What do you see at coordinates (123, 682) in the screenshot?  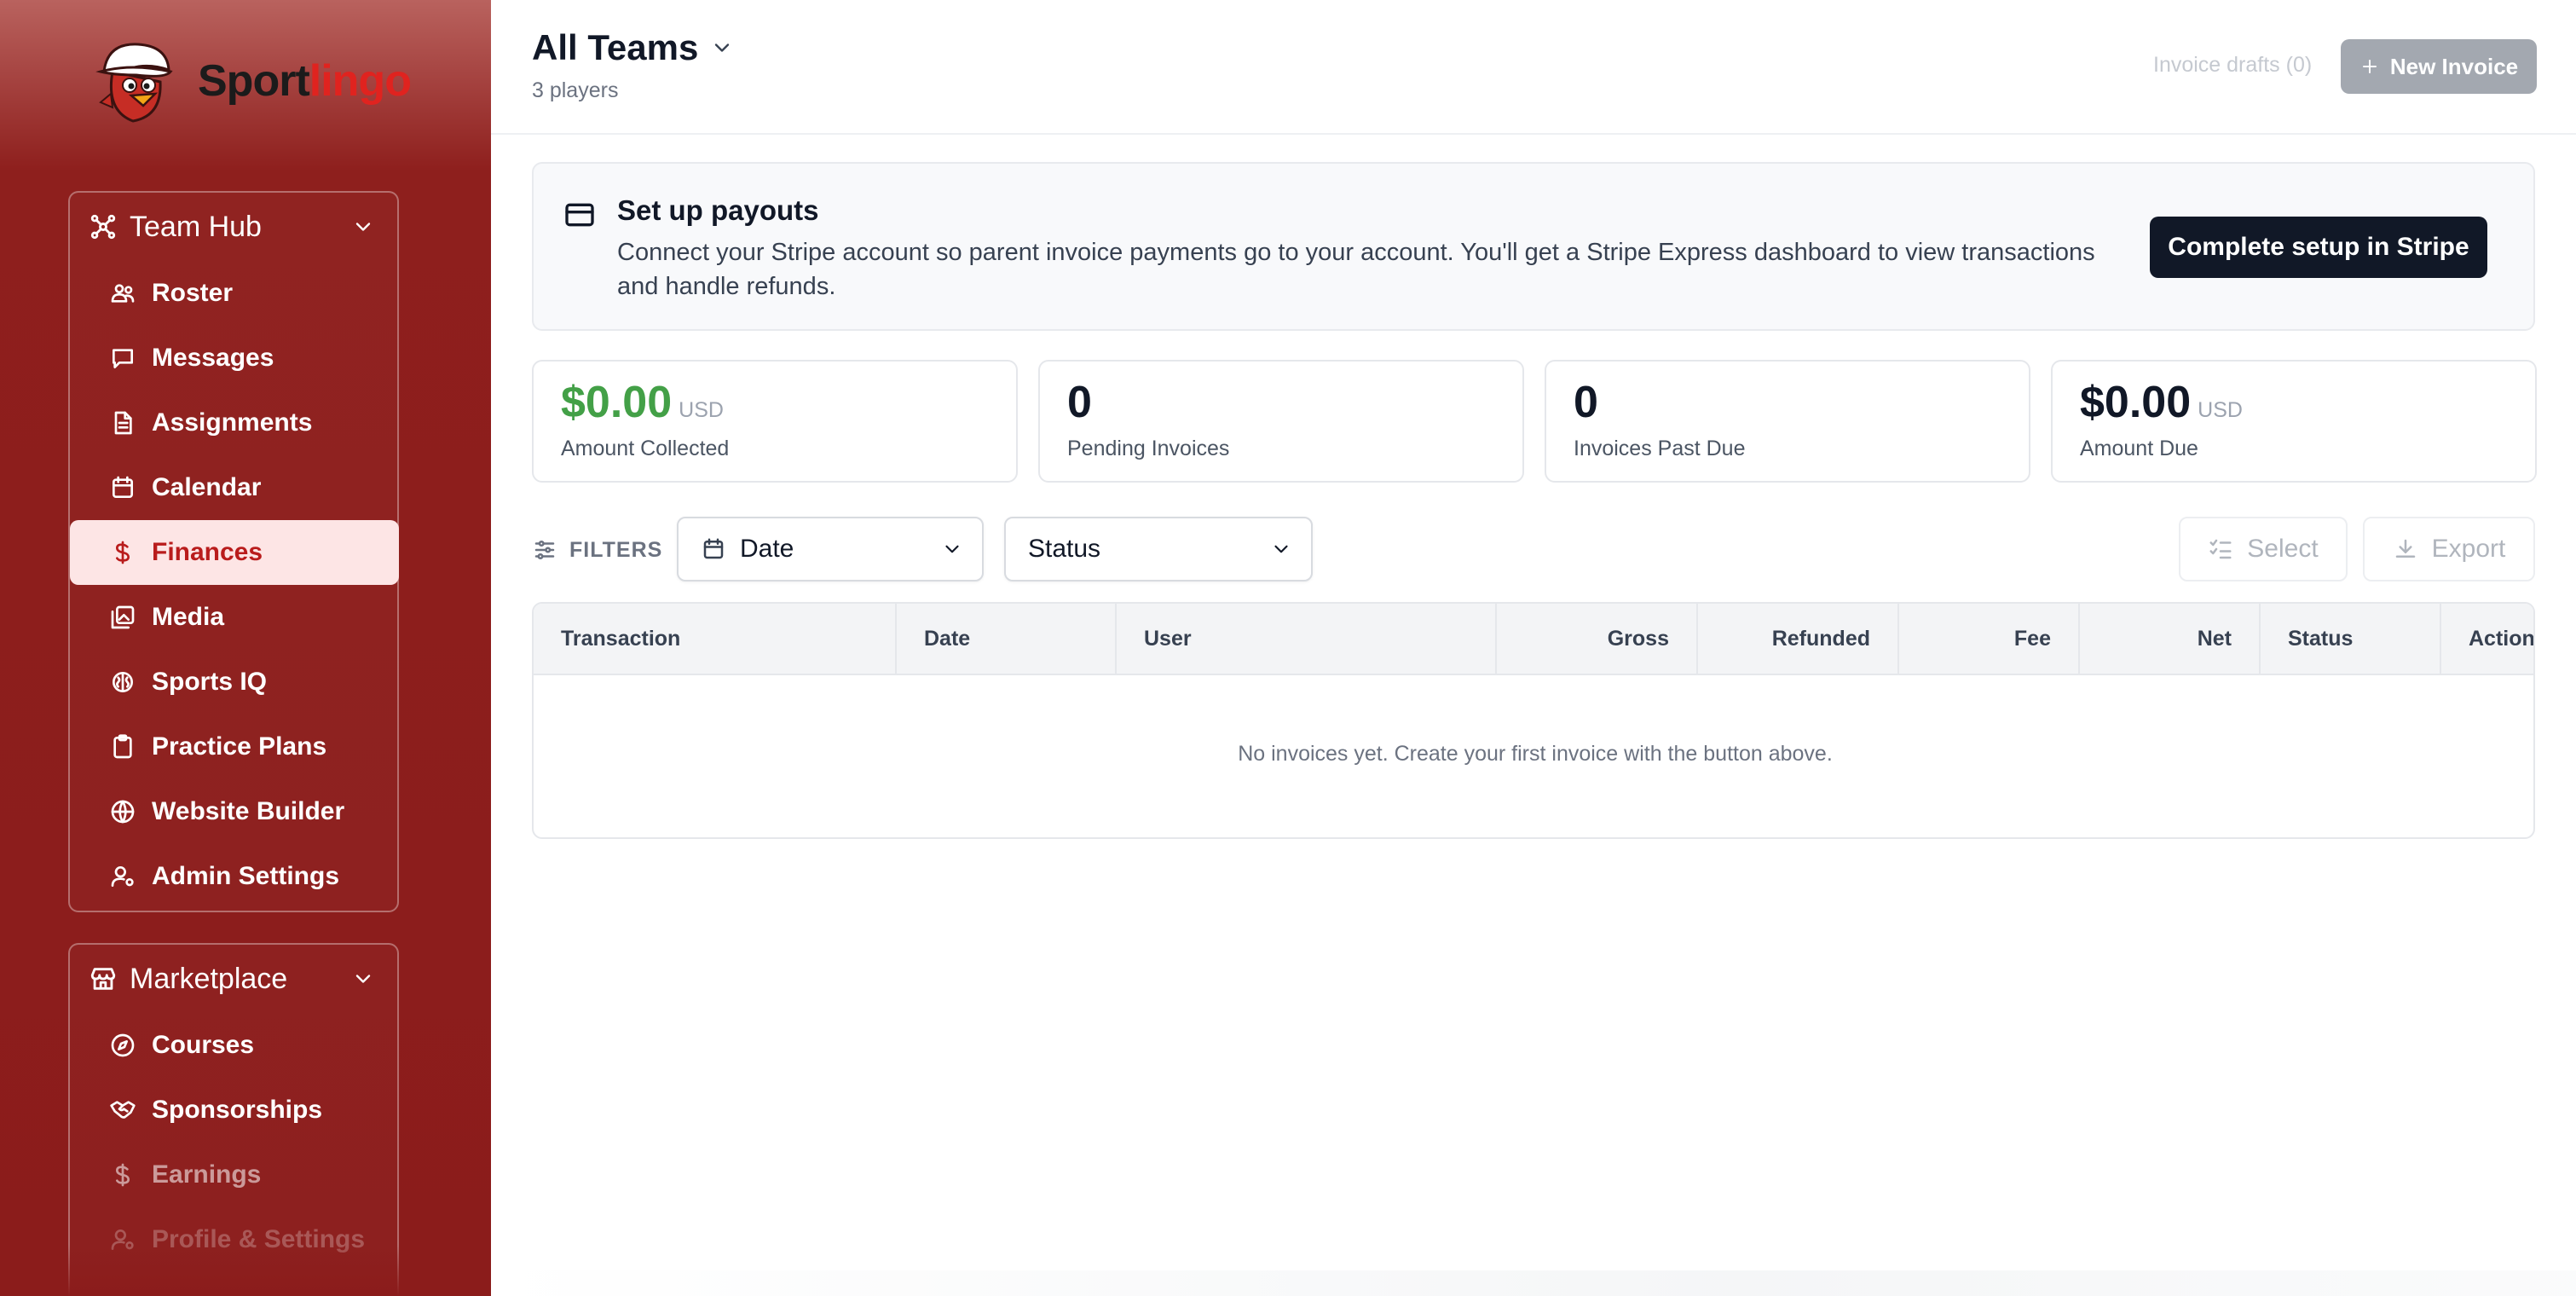 I see `brain-icon` at bounding box center [123, 682].